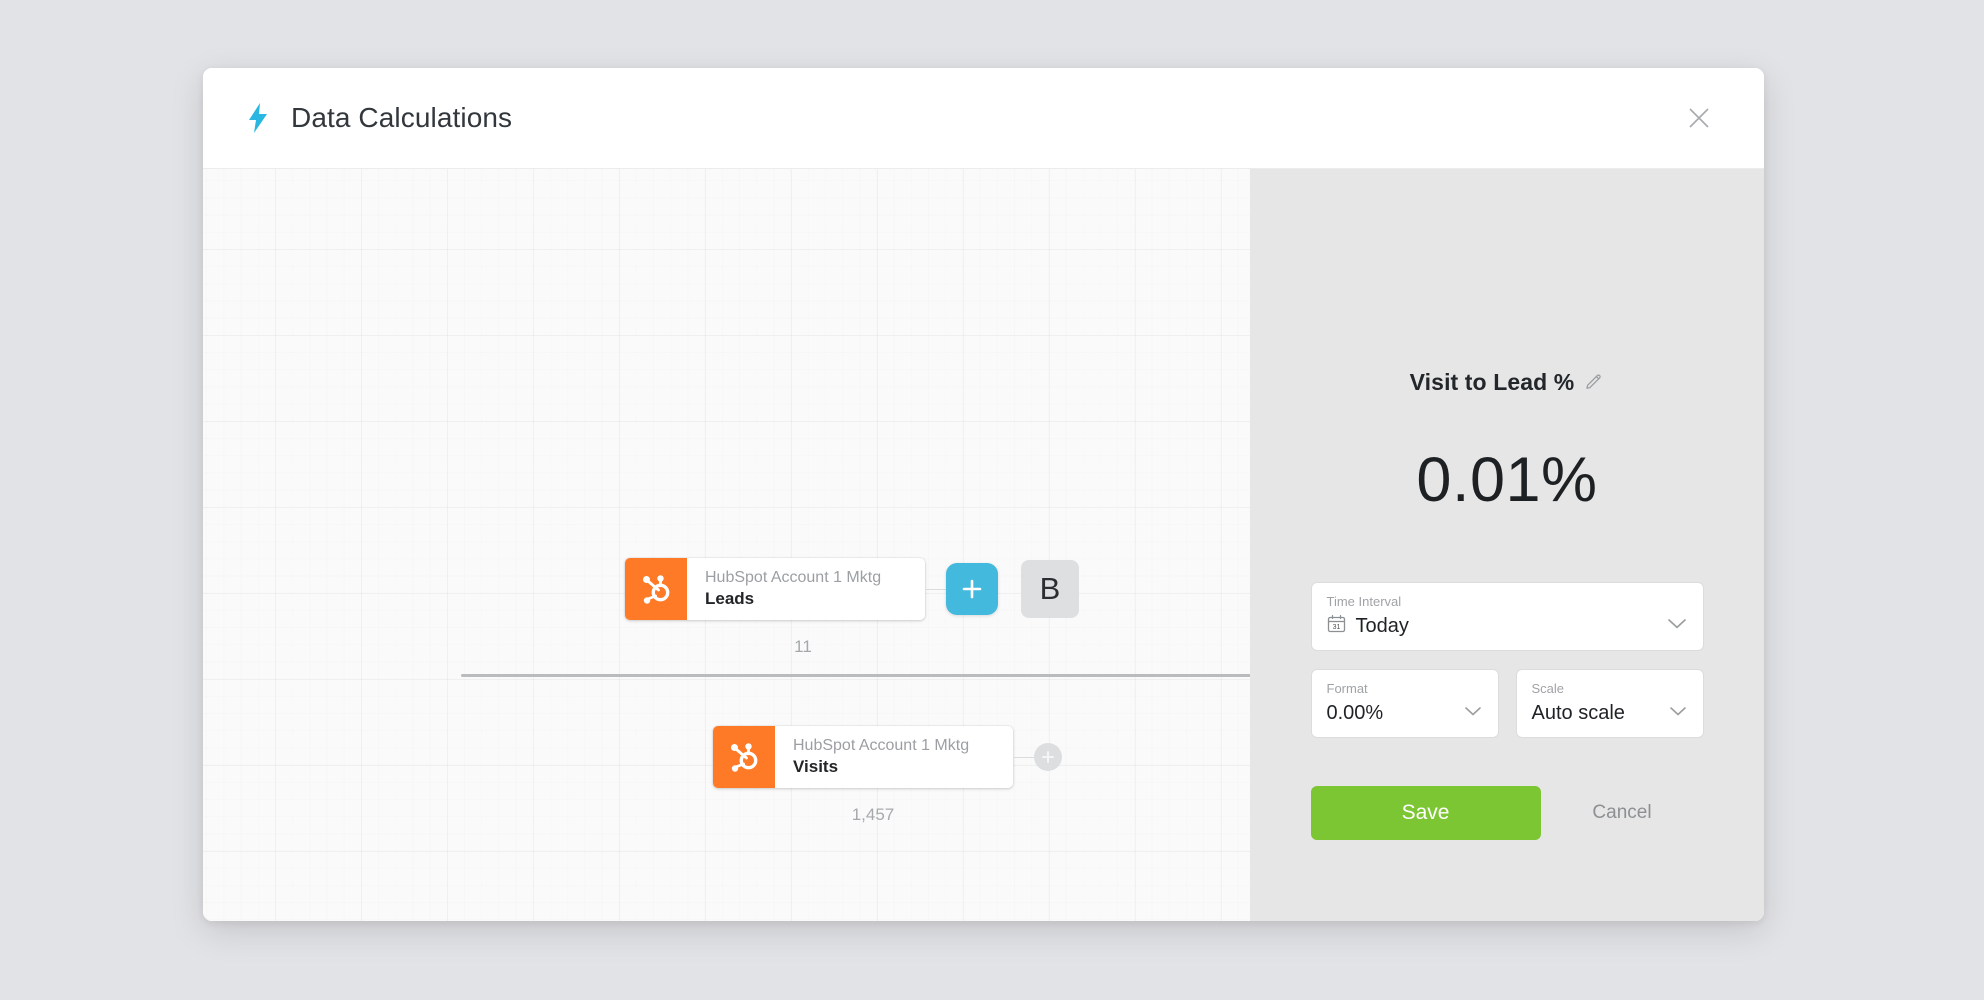 This screenshot has width=1984, height=1000. Describe the element at coordinates (1382, 625) in the screenshot. I see `time-interval-value: Today` at that location.